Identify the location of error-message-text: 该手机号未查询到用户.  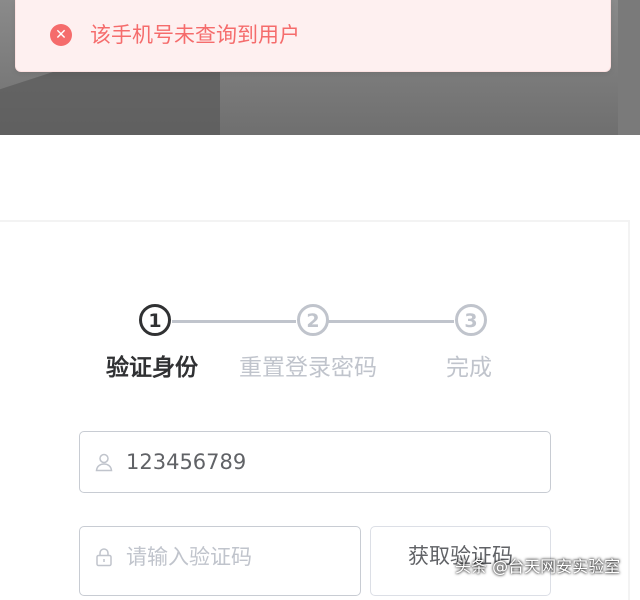
(195, 35).